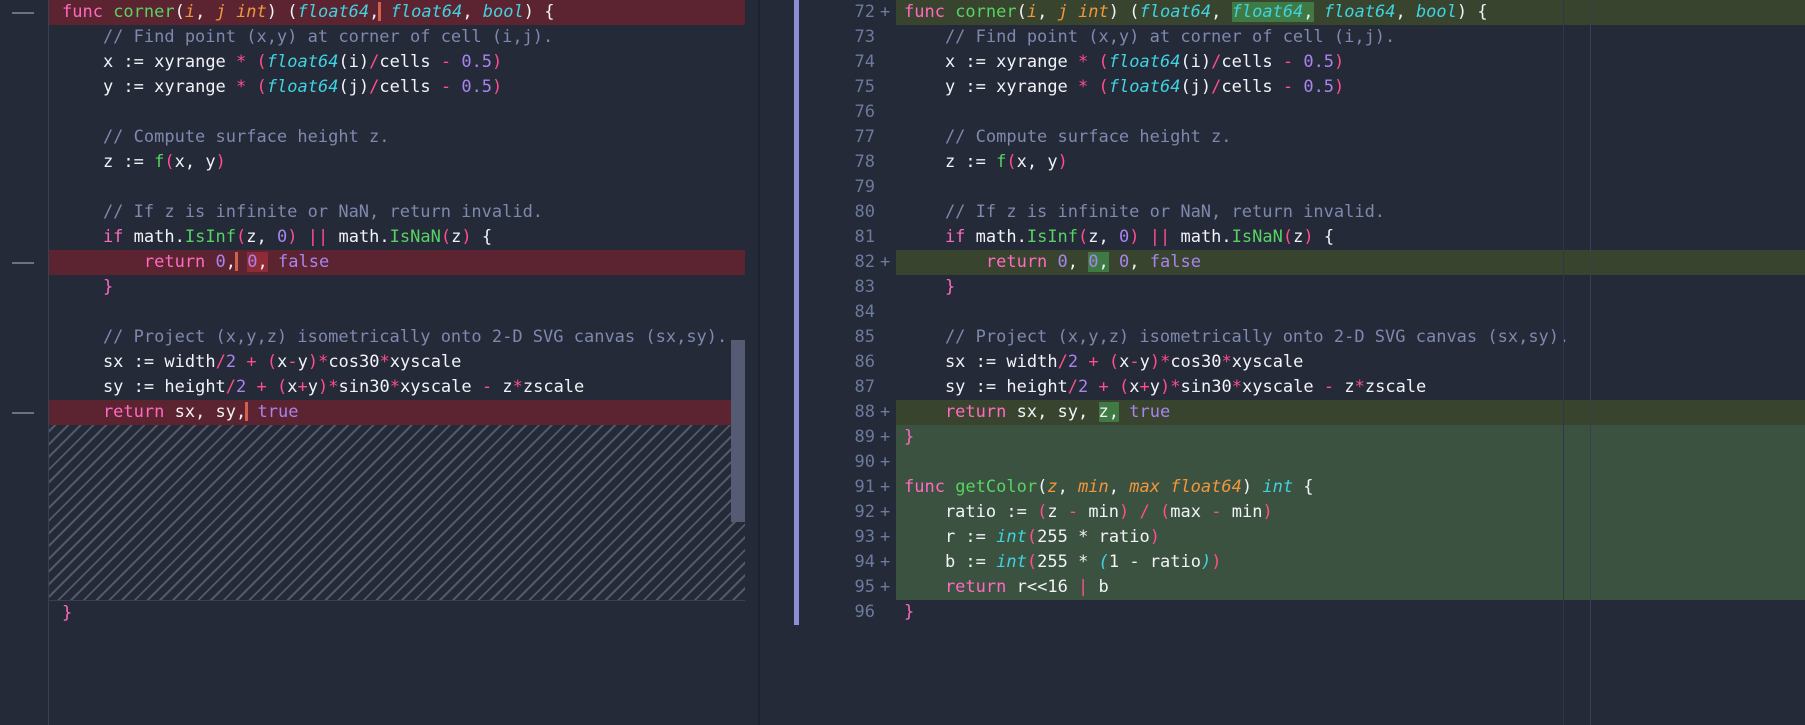 This screenshot has width=1805, height=725. Describe the element at coordinates (404, 162) in the screenshot. I see `original-line-content: z := f(x, y)` at that location.